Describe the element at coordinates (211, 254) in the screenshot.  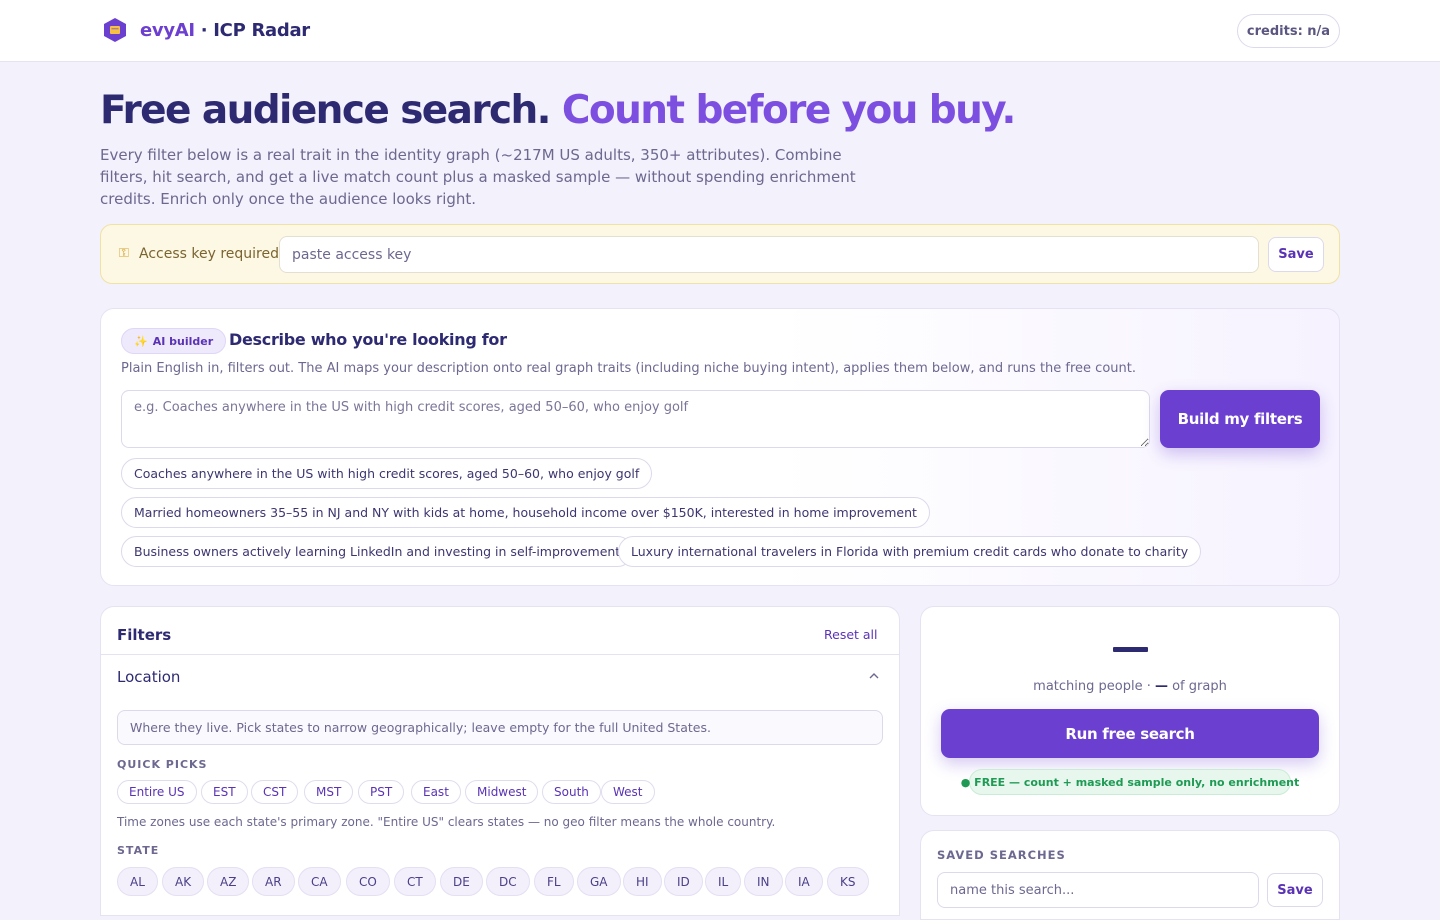
I see `access-key-label: Access key required:` at that location.